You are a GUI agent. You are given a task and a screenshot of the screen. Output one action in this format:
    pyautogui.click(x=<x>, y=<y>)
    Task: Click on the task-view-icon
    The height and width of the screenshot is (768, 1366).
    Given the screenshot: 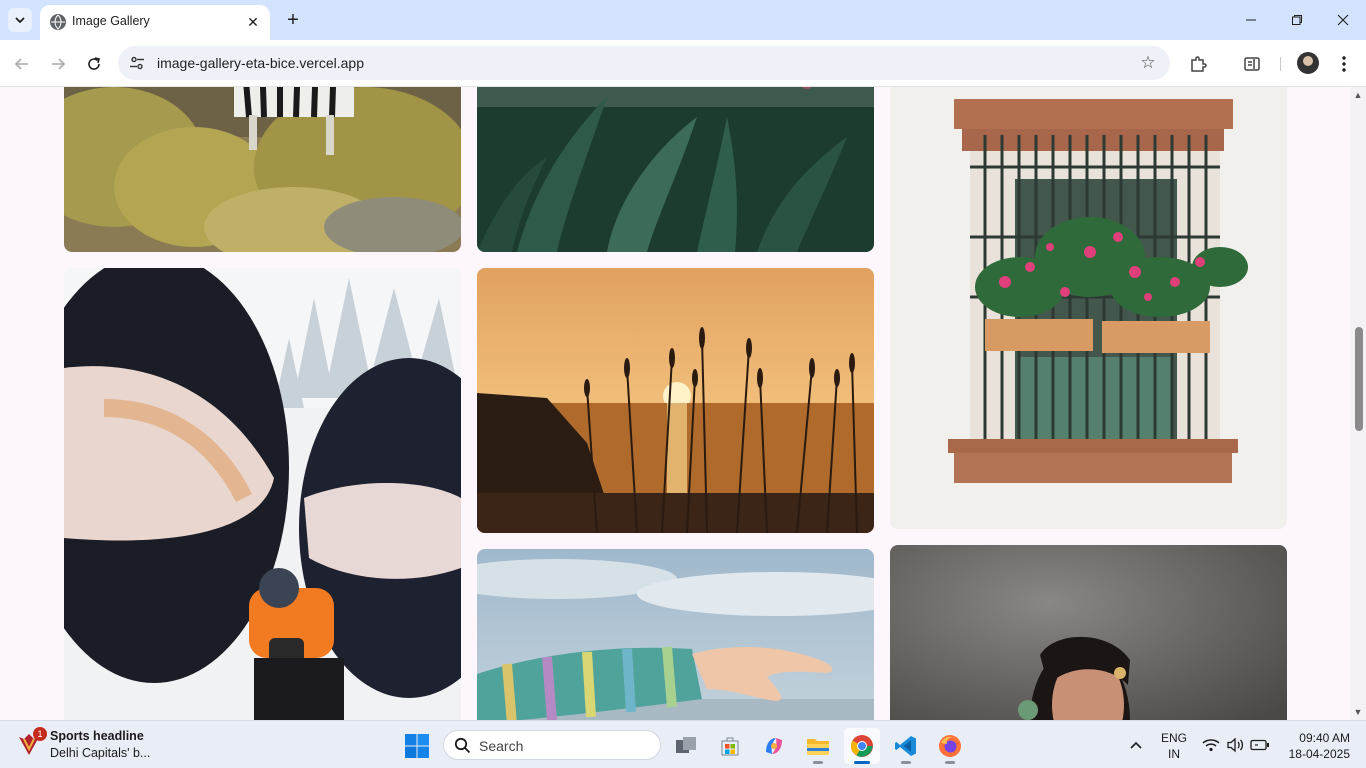 What is the action you would take?
    pyautogui.click(x=686, y=745)
    